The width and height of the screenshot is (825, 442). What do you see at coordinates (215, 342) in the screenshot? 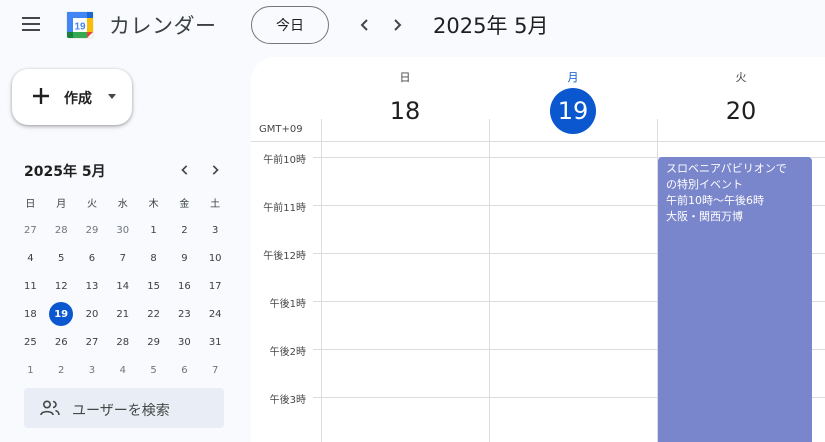
I see `mini-calendar-day: 31` at bounding box center [215, 342].